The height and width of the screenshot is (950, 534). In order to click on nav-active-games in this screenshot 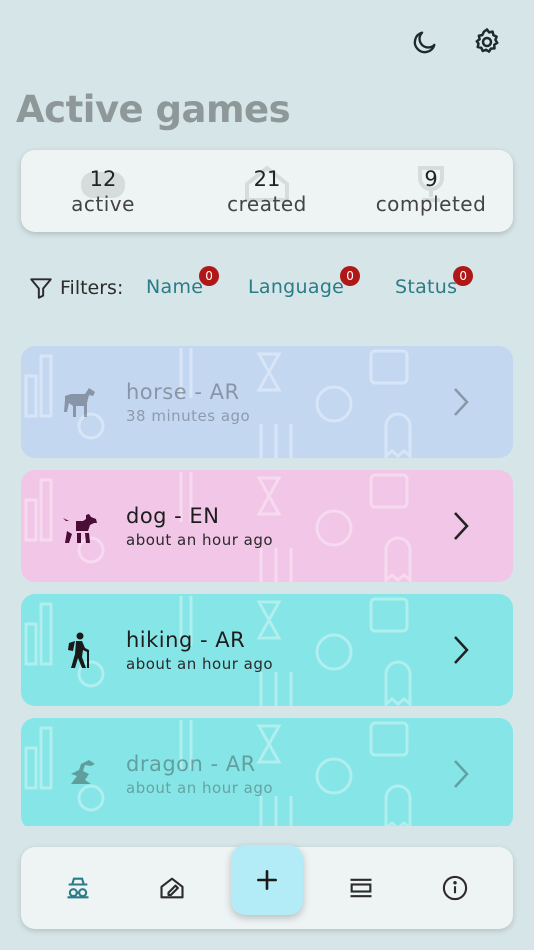, I will do `click(78, 888)`.